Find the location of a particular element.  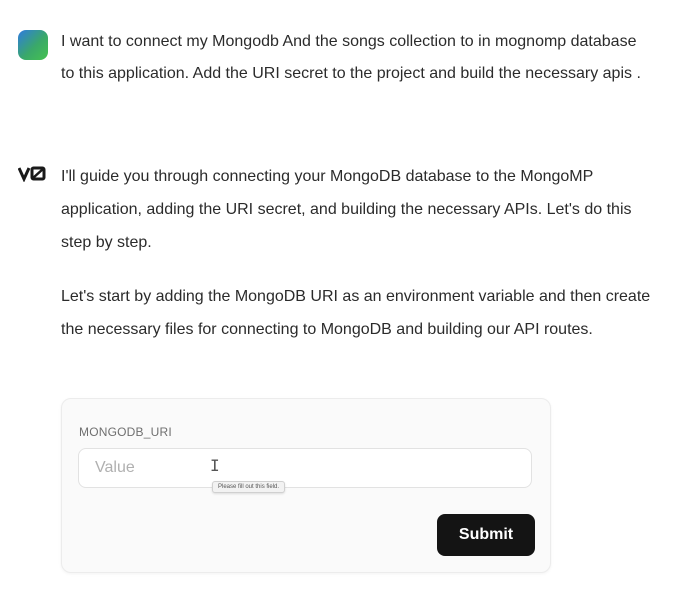

env-variable-value-input is located at coordinates (305, 468).